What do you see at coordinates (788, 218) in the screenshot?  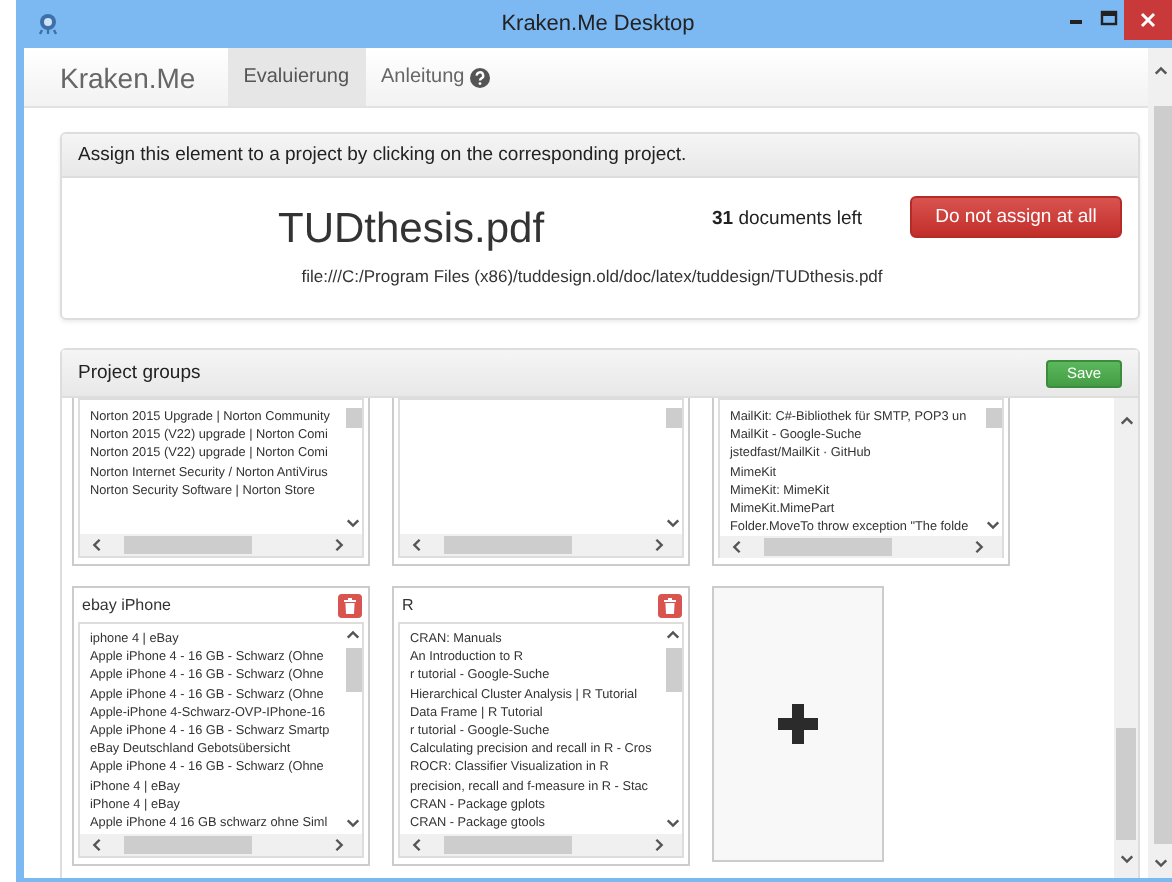 I see `documents-left-text: 31 documents left` at bounding box center [788, 218].